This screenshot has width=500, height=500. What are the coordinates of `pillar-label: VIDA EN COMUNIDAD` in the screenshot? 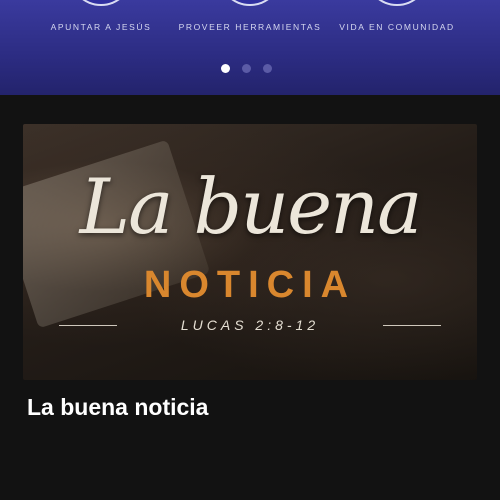 It's located at (397, 27).